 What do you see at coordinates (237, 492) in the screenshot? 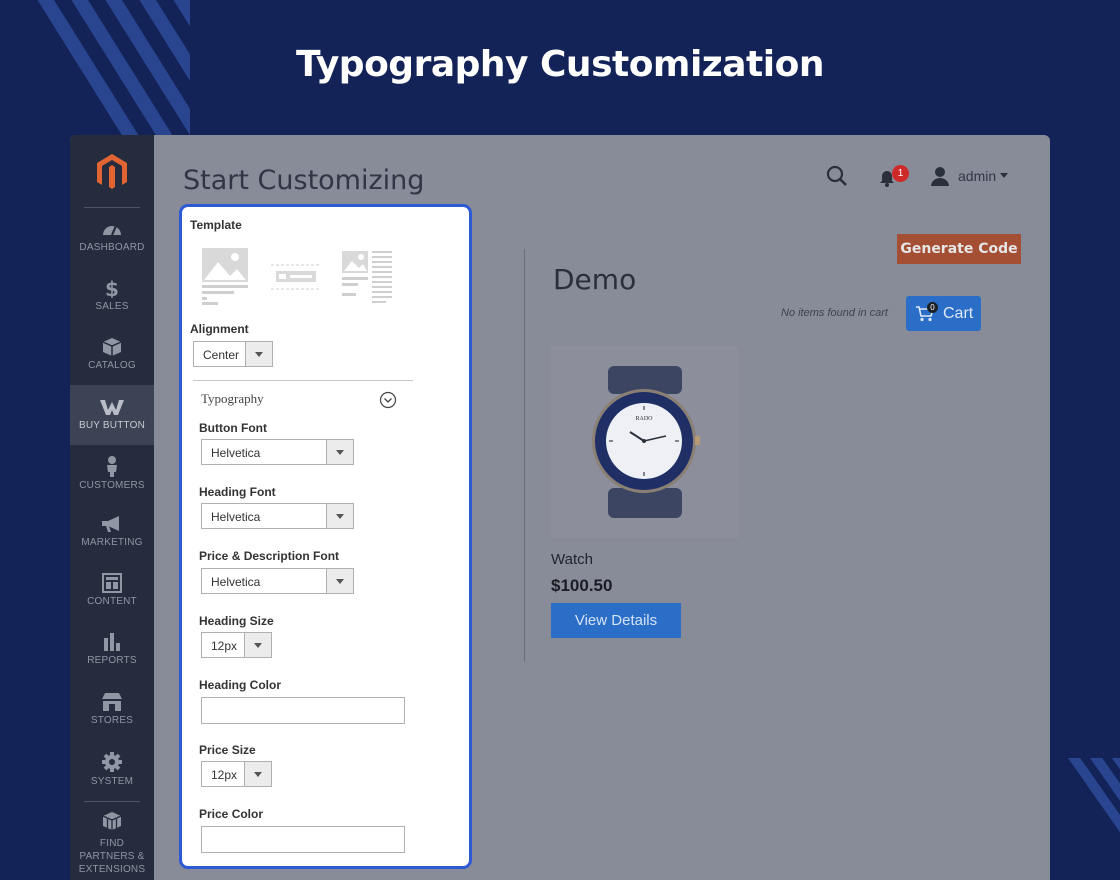
I see `heading-font-label: Heading Font` at bounding box center [237, 492].